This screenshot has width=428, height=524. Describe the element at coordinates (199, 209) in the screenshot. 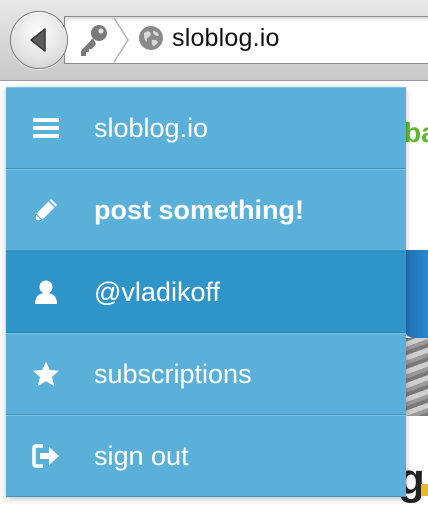

I see `menu-item-label: post something!` at that location.